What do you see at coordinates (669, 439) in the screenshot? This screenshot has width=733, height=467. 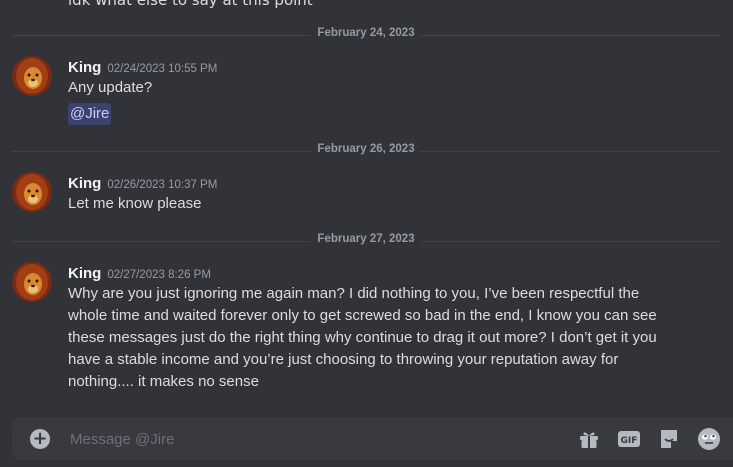 I see `sticker-icon` at bounding box center [669, 439].